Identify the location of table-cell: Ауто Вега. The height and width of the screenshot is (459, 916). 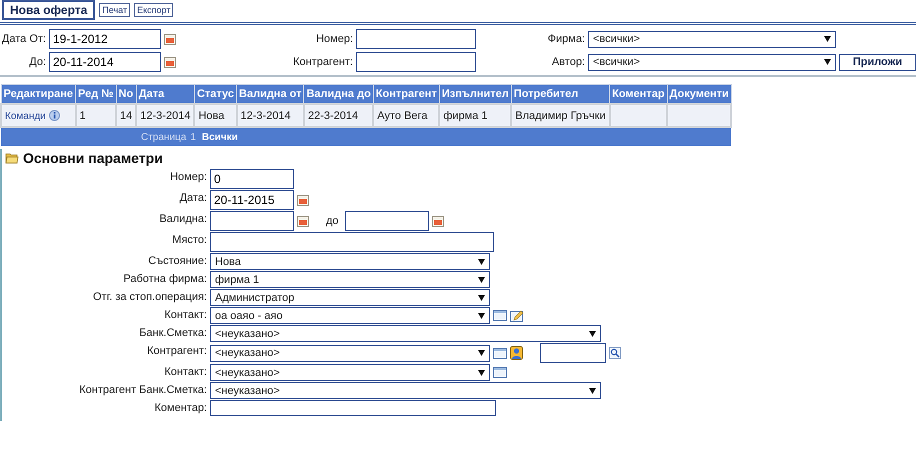
(406, 115).